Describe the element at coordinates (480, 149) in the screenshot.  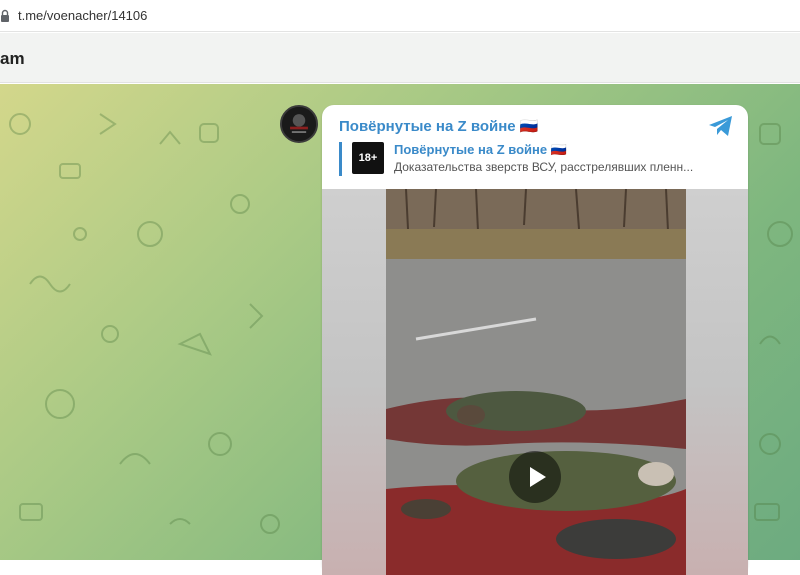
I see `reply-title: Повёрнутые на Z войне 🇷🇺` at that location.